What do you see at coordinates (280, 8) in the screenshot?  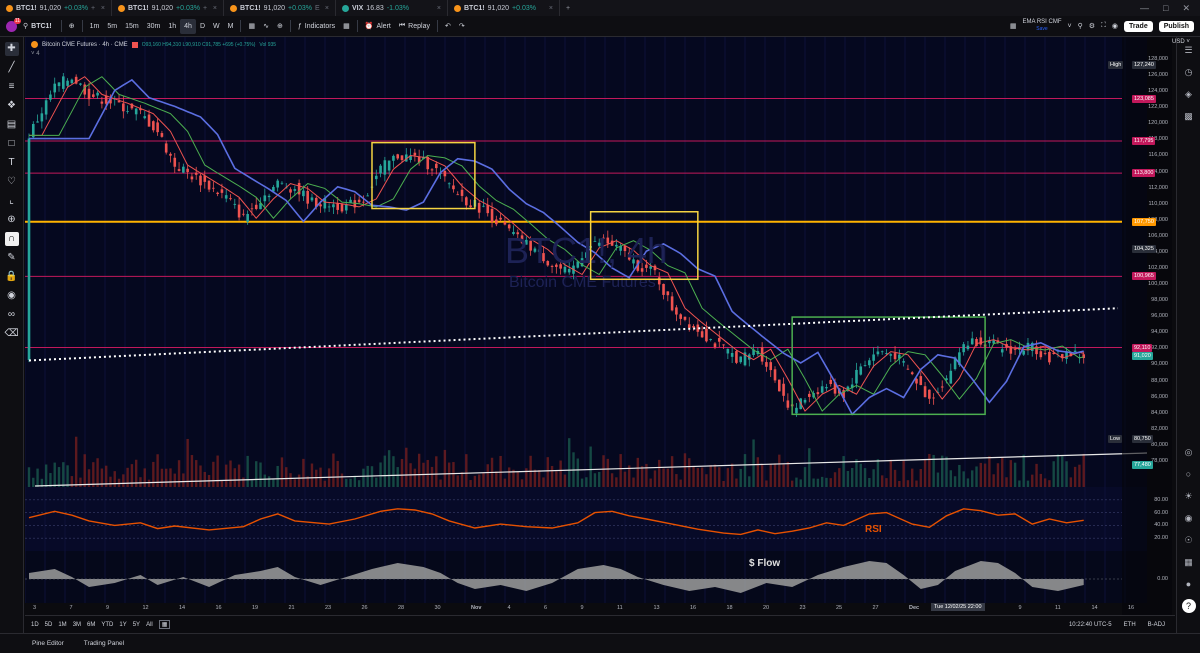 I see `chart-tab: BTC1! 91,020 +0.03% E ×` at bounding box center [280, 8].